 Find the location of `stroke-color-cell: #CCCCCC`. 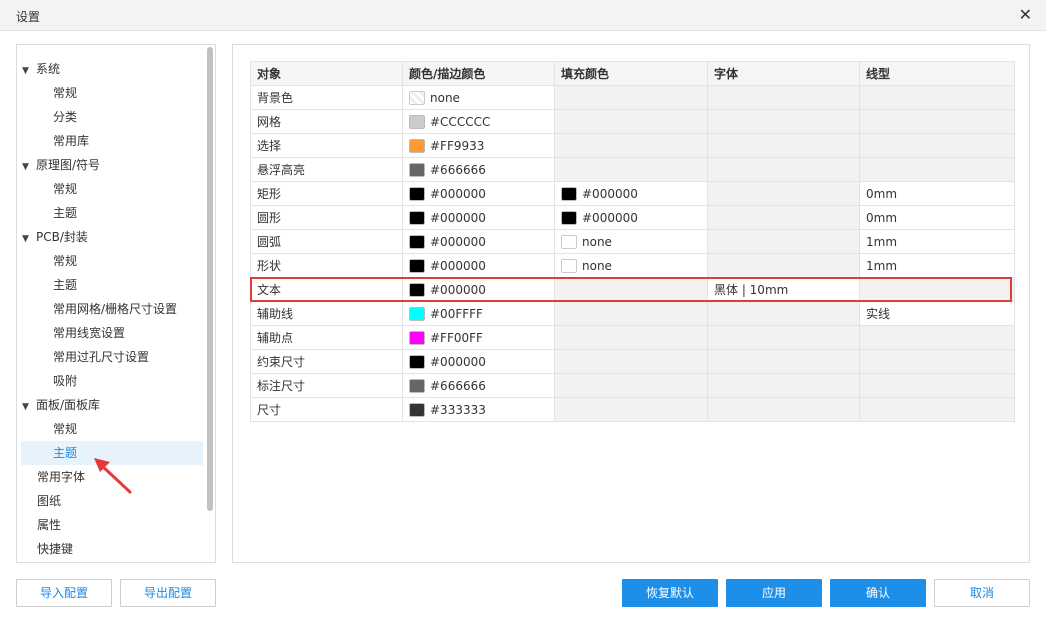

stroke-color-cell: #CCCCCC is located at coordinates (478, 121).